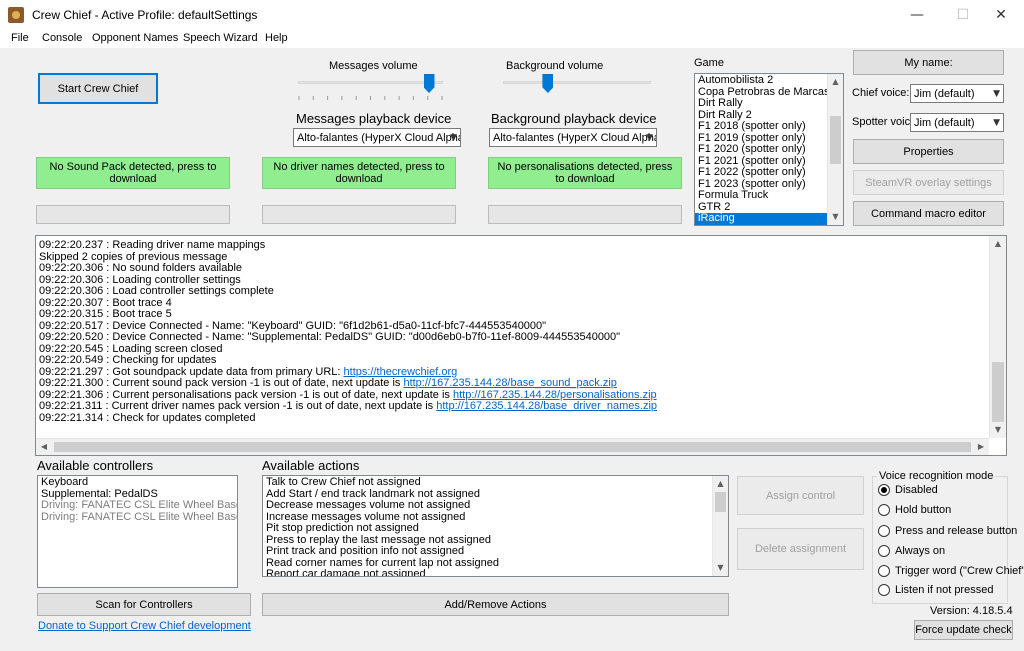 Image resolution: width=1024 pixels, height=651 pixels. Describe the element at coordinates (105, 302) in the screenshot. I see `console-line-text: 09:22:20.307 : Boot trace 4` at that location.